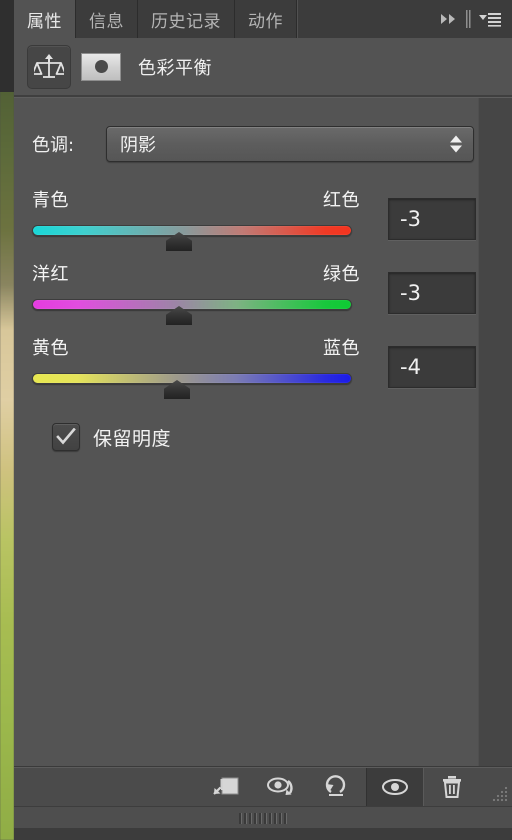 Image resolution: width=512 pixels, height=840 pixels. Describe the element at coordinates (432, 367) in the screenshot. I see `value-input-yellow-blue: -4` at that location.